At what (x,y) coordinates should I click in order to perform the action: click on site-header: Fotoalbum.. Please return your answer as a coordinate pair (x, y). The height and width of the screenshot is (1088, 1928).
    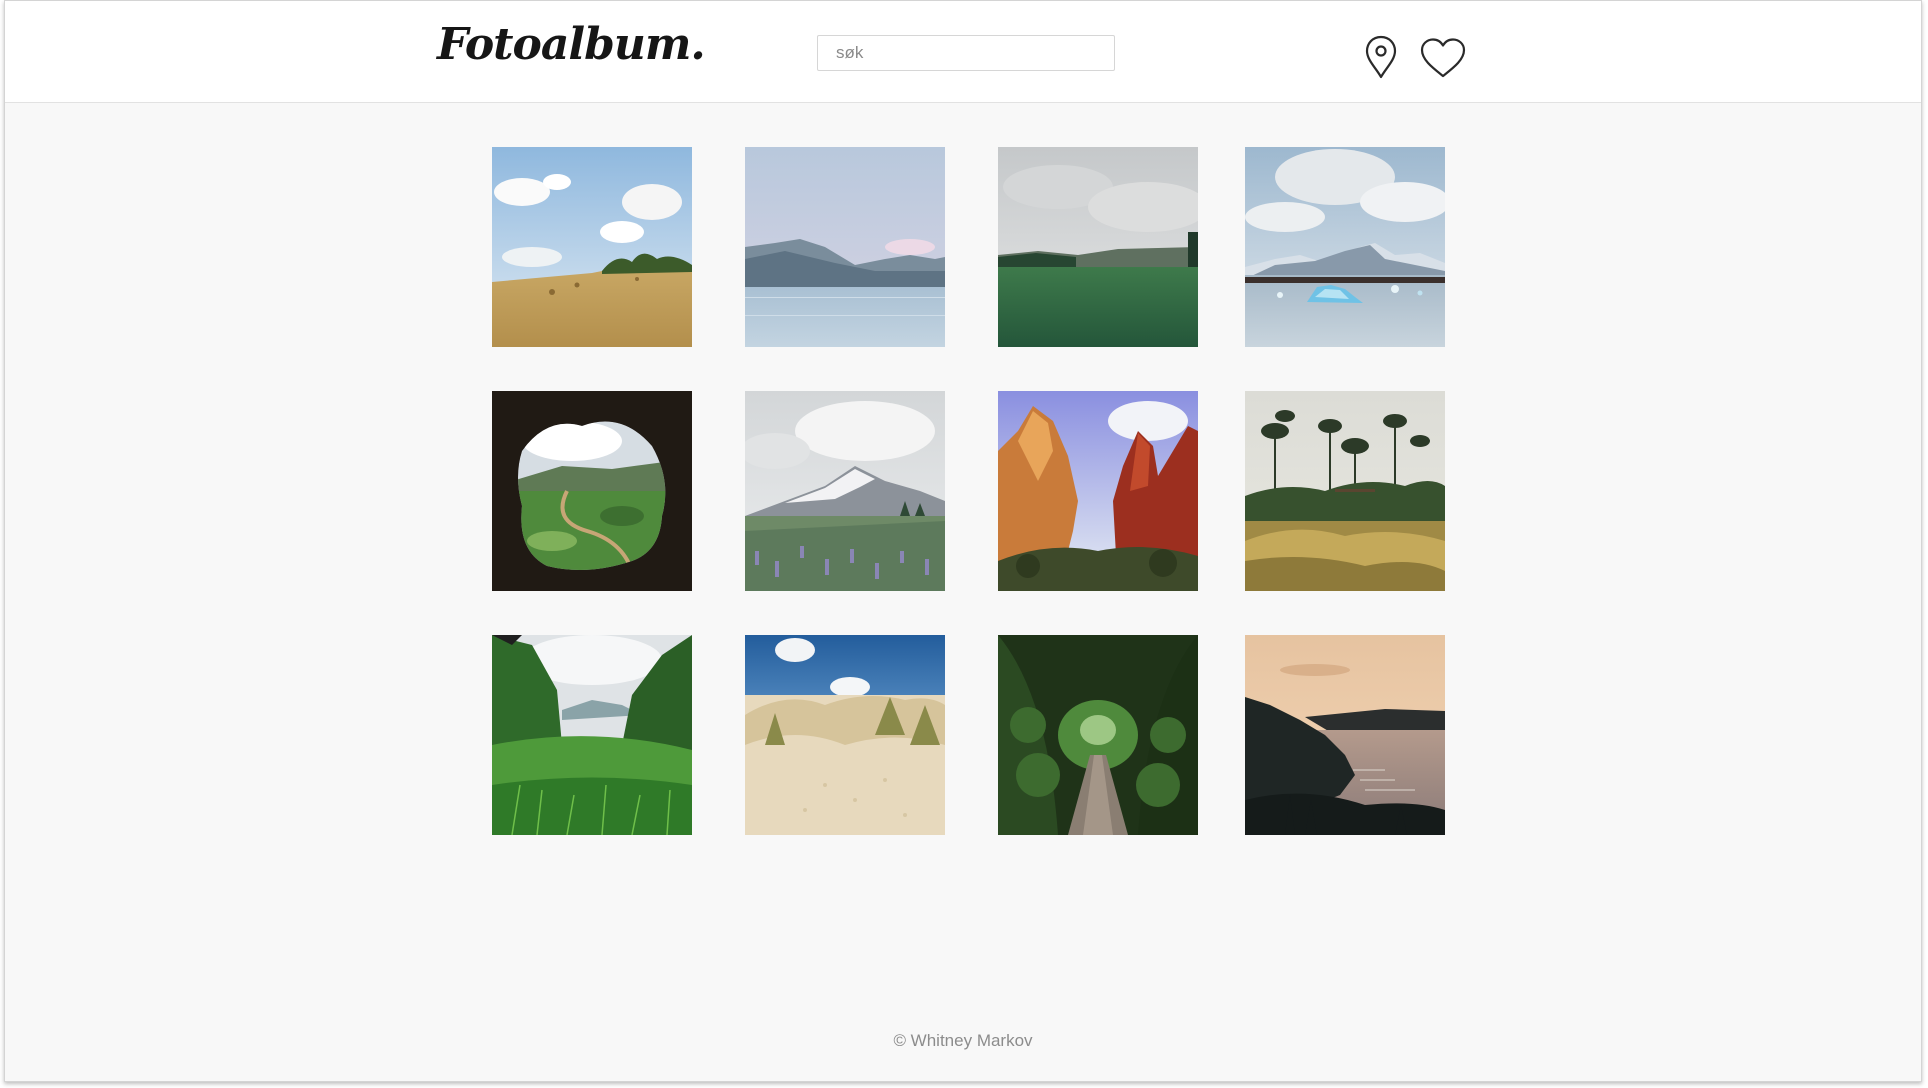
    Looking at the image, I should click on (963, 52).